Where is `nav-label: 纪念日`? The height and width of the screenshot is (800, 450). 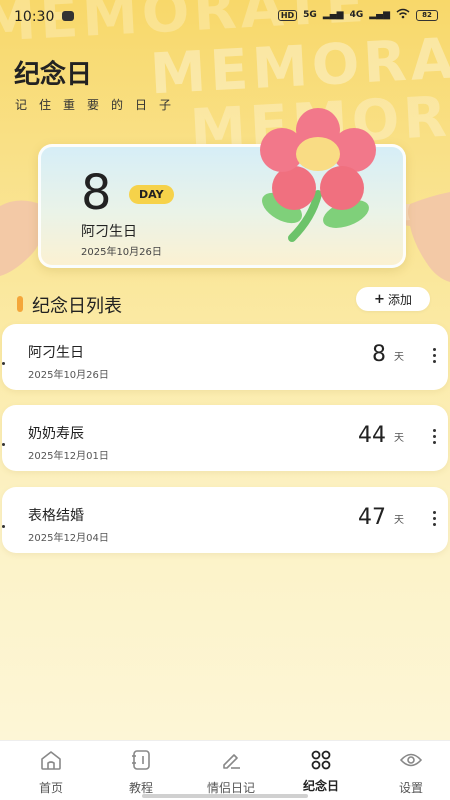 nav-label: 纪念日 is located at coordinates (320, 786).